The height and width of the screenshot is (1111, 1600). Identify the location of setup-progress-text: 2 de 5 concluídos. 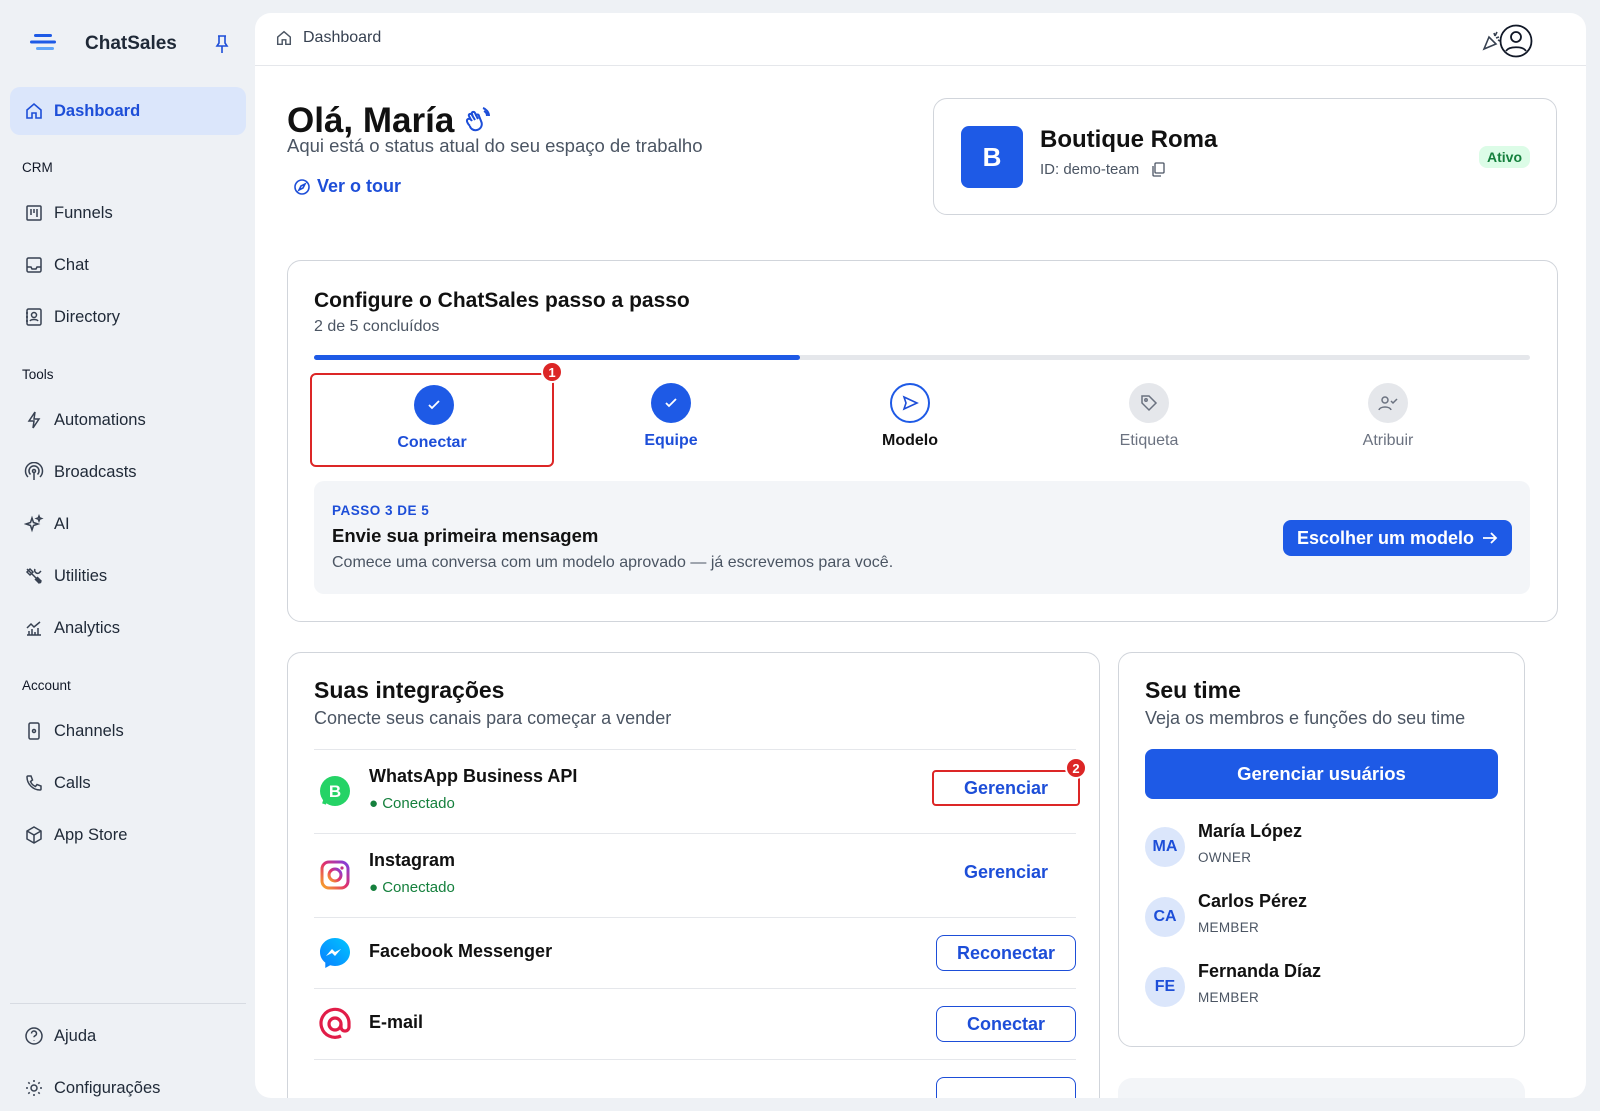
(377, 326).